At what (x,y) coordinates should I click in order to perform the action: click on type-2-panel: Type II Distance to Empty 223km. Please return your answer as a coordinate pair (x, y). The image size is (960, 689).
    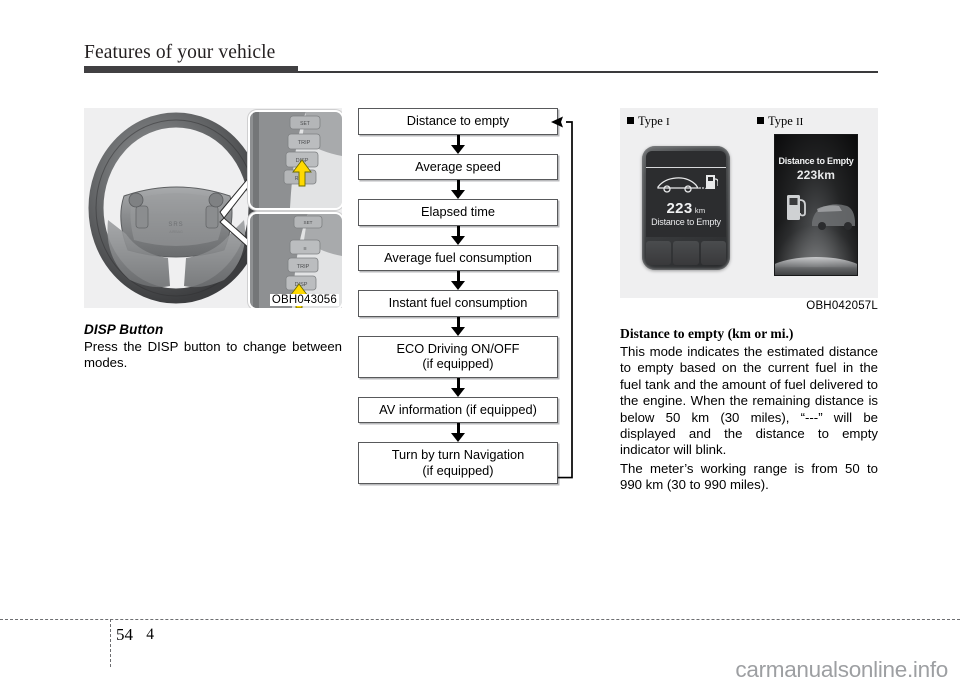
    Looking at the image, I should click on (814, 203).